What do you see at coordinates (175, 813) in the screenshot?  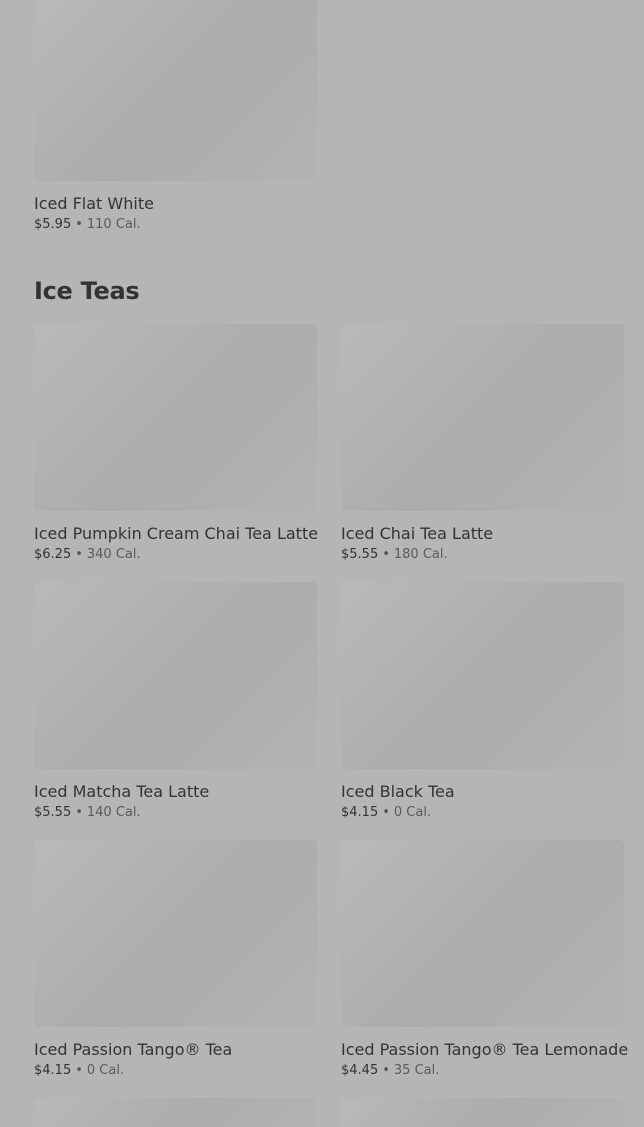 I see `menu-item-meta: $5.55 • 140 Cal.` at bounding box center [175, 813].